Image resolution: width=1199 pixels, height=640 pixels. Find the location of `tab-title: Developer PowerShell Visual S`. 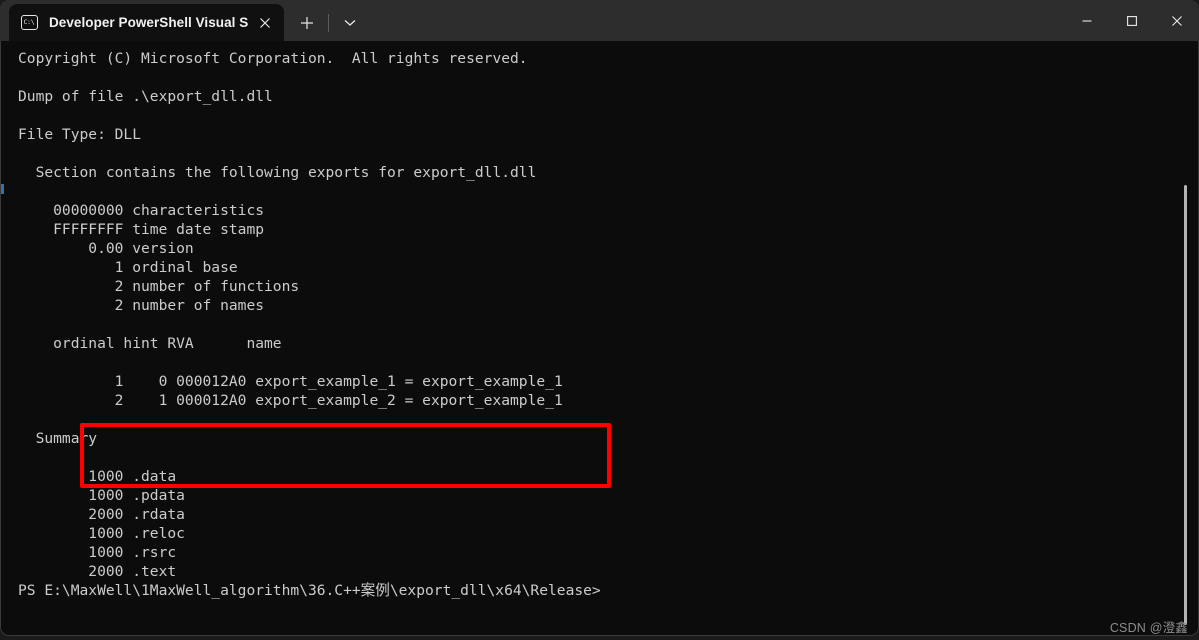

tab-title: Developer PowerShell Visual S is located at coordinates (149, 22).